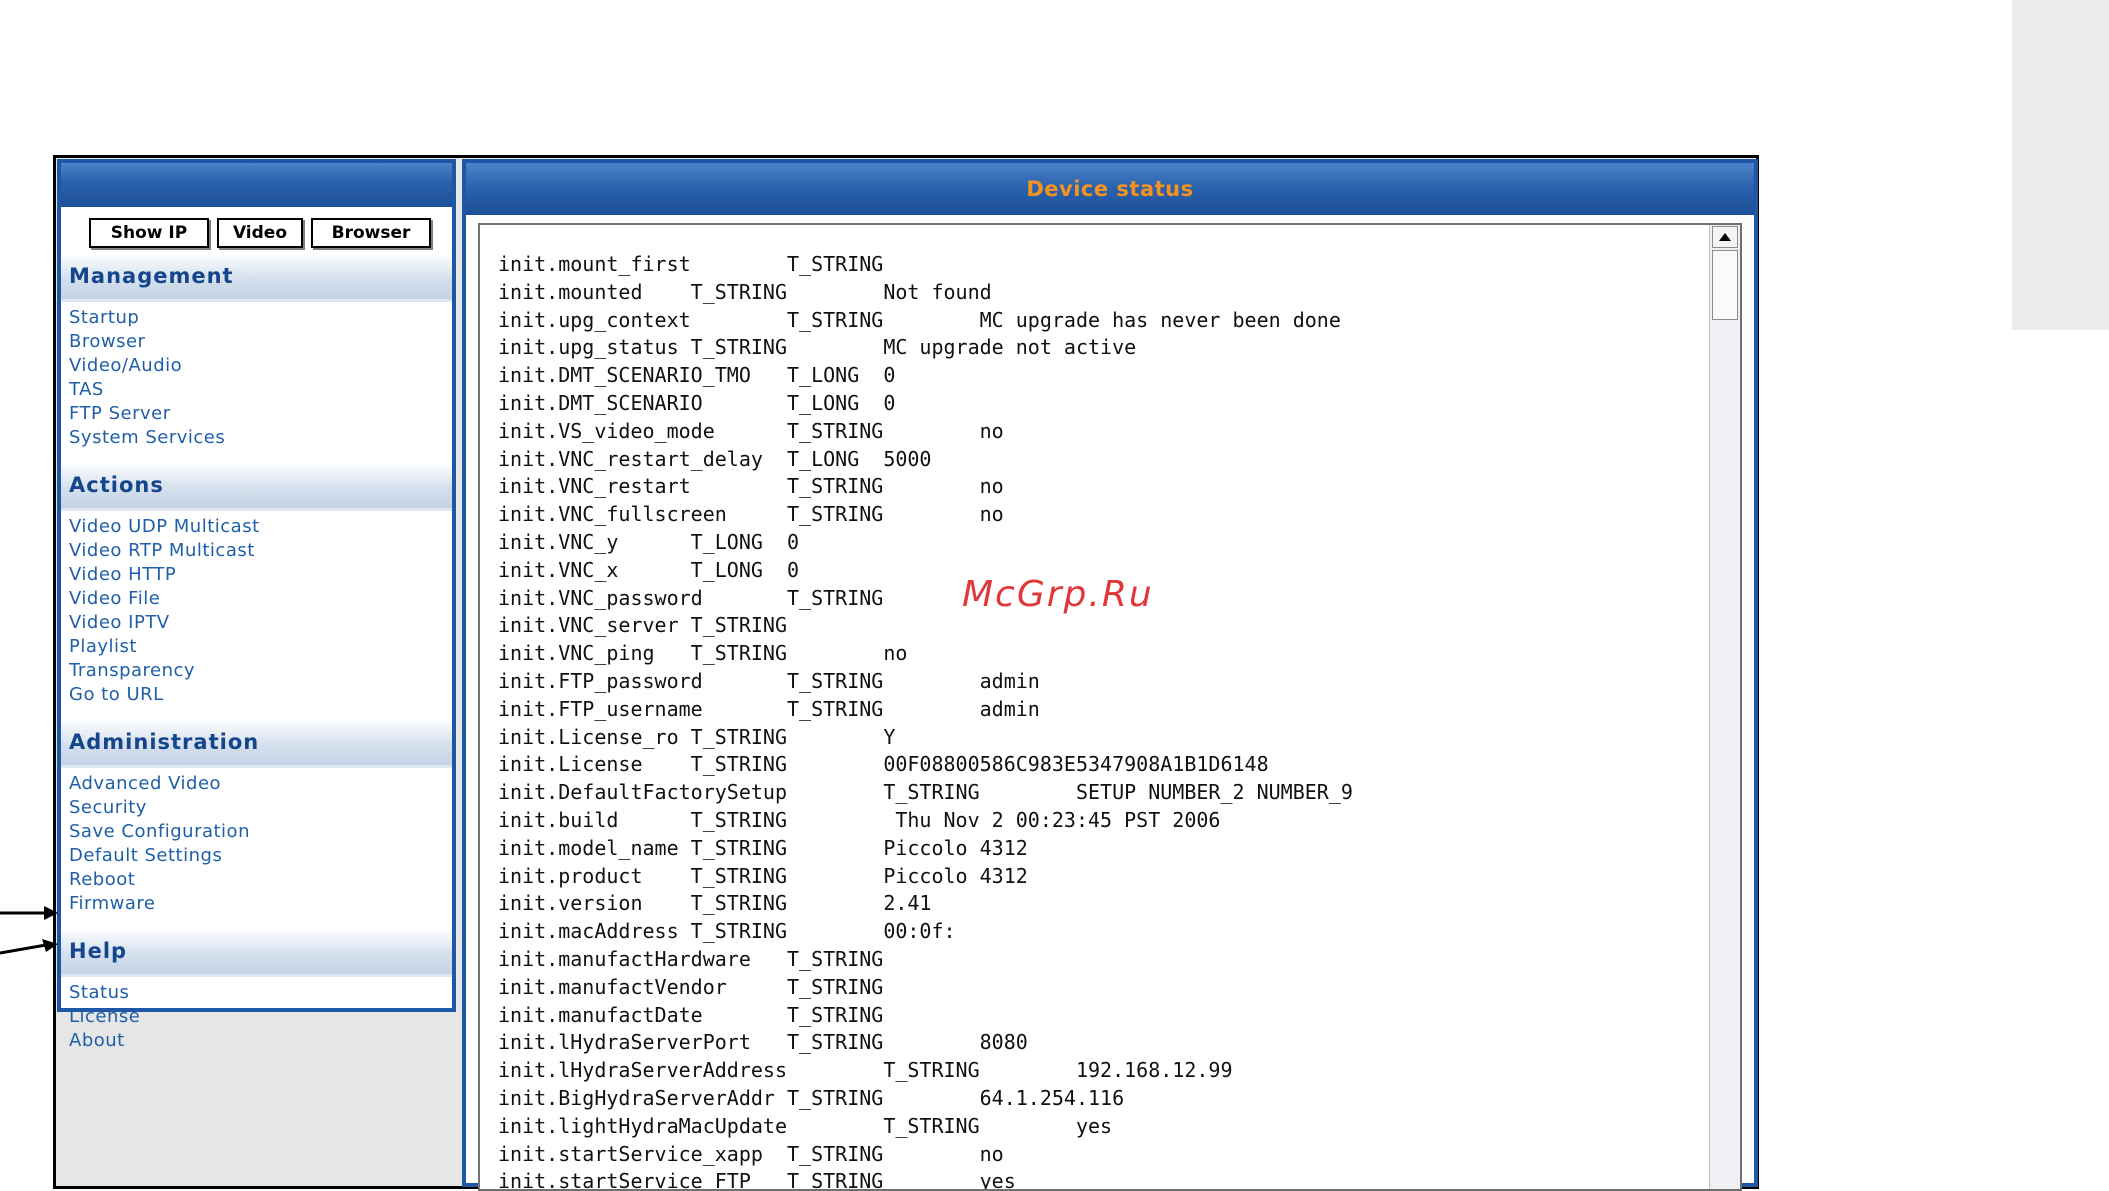  I want to click on status-line: init.DMT_SCENARIO_TMO T_LONG 0, so click(697, 375).